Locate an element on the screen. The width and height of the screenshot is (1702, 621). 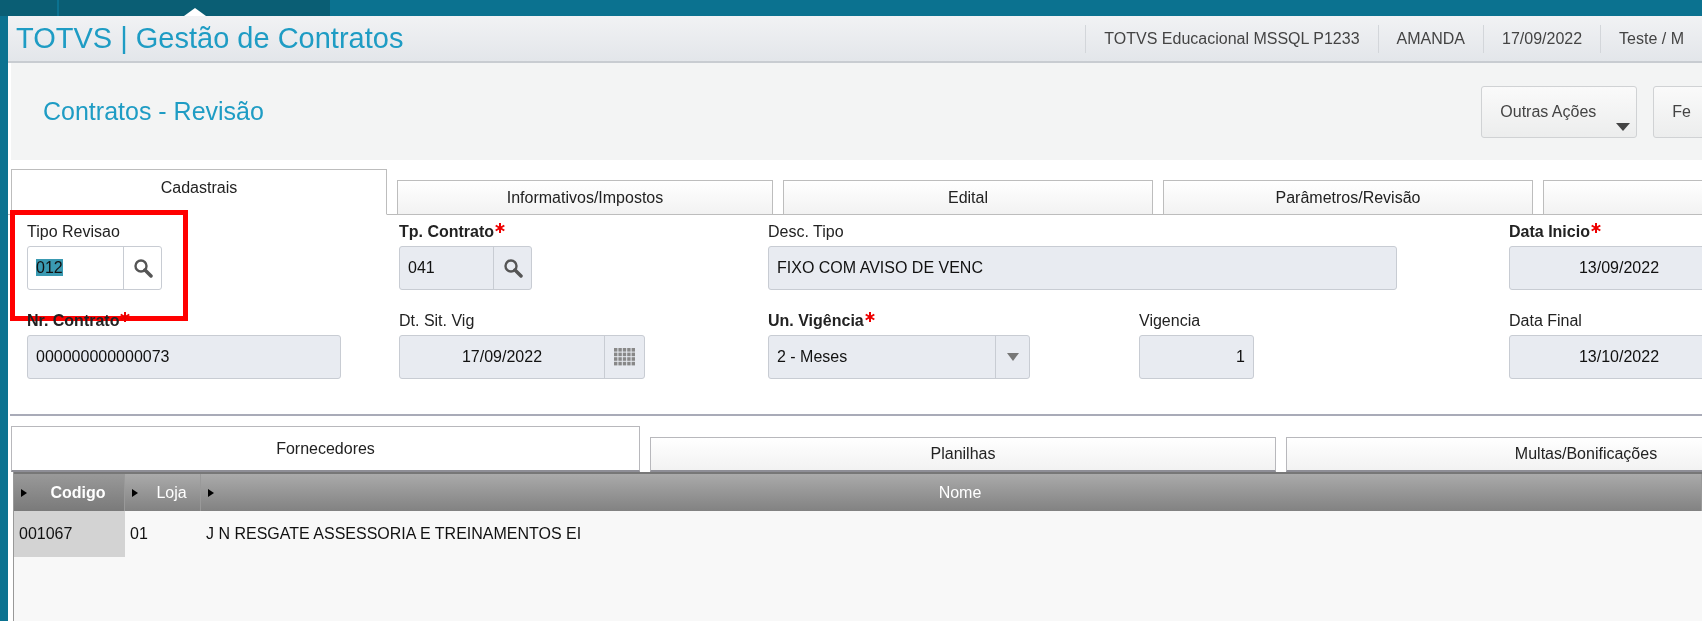
caret-icon is located at coordinates (1623, 126).